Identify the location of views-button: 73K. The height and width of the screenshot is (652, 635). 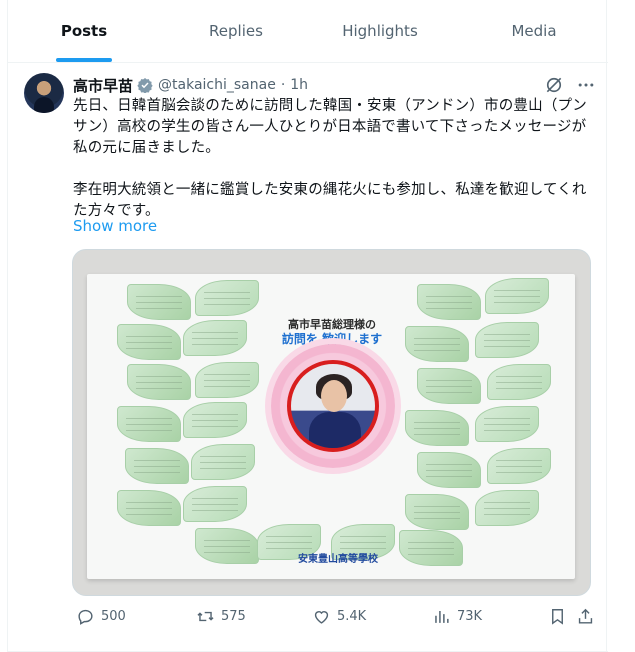
(457, 616).